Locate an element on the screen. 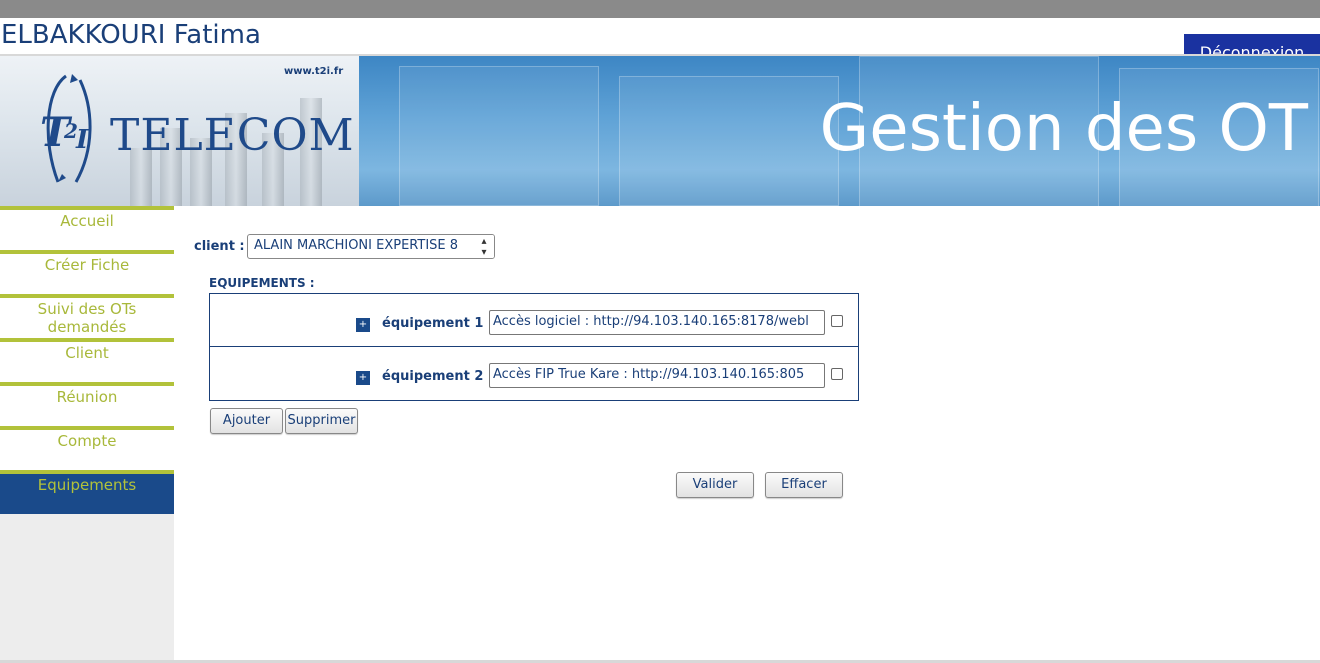 This screenshot has width=1320, height=663. sidebar-item-client: Client is located at coordinates (87, 360).